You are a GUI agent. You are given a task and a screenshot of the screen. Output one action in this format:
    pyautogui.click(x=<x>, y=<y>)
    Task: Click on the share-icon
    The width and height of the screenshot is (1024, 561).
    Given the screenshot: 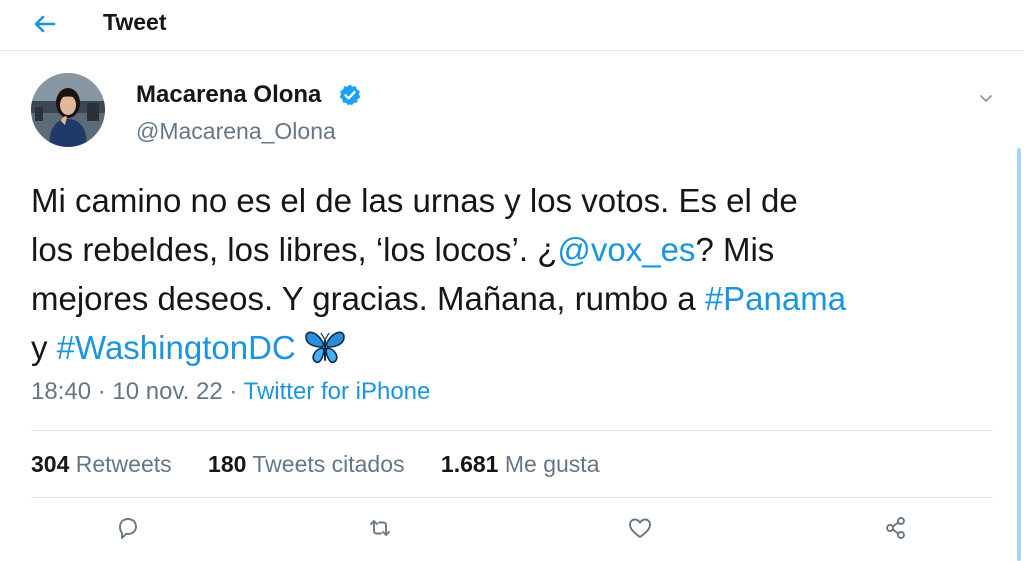 What is the action you would take?
    pyautogui.click(x=896, y=528)
    